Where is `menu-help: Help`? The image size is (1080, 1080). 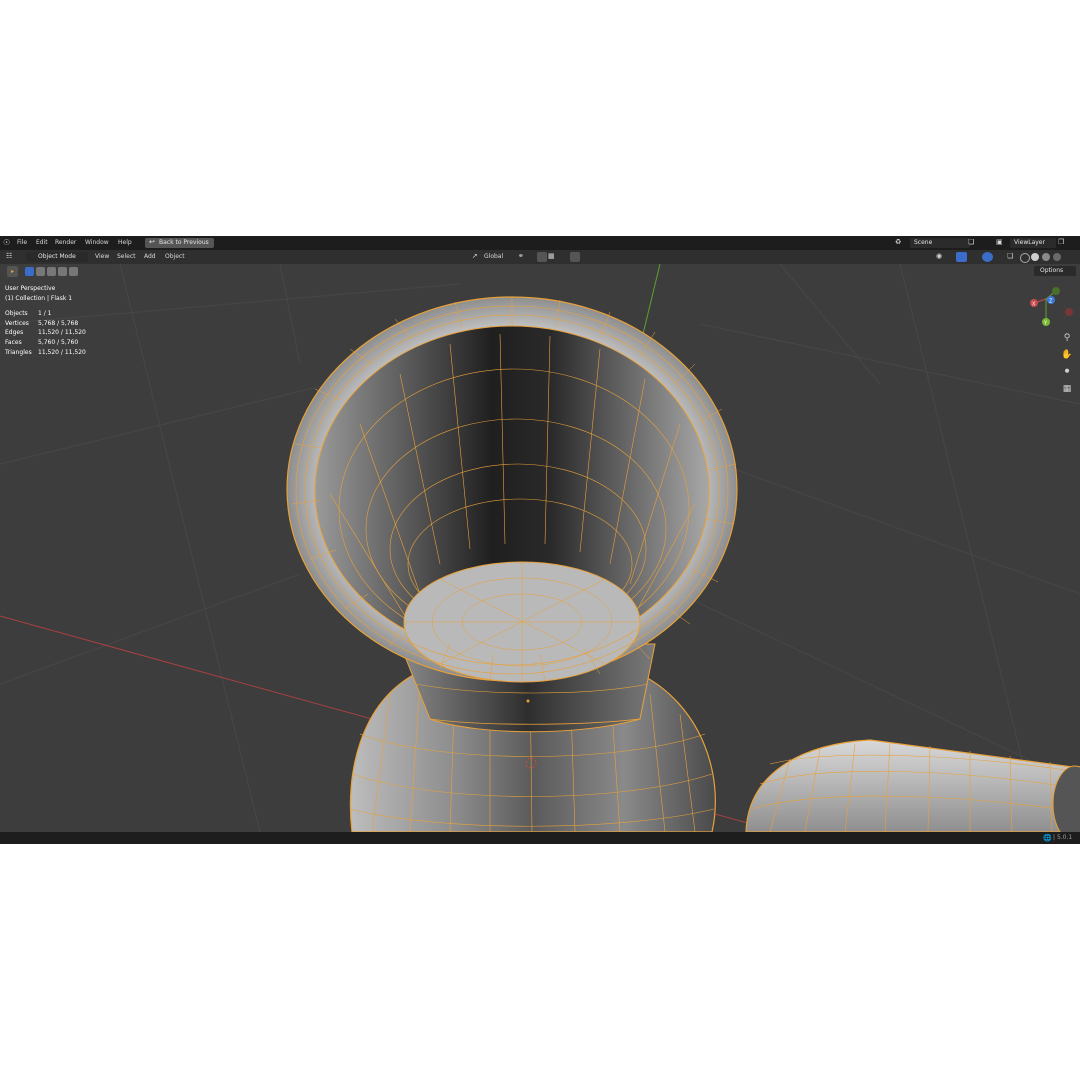 menu-help: Help is located at coordinates (125, 242).